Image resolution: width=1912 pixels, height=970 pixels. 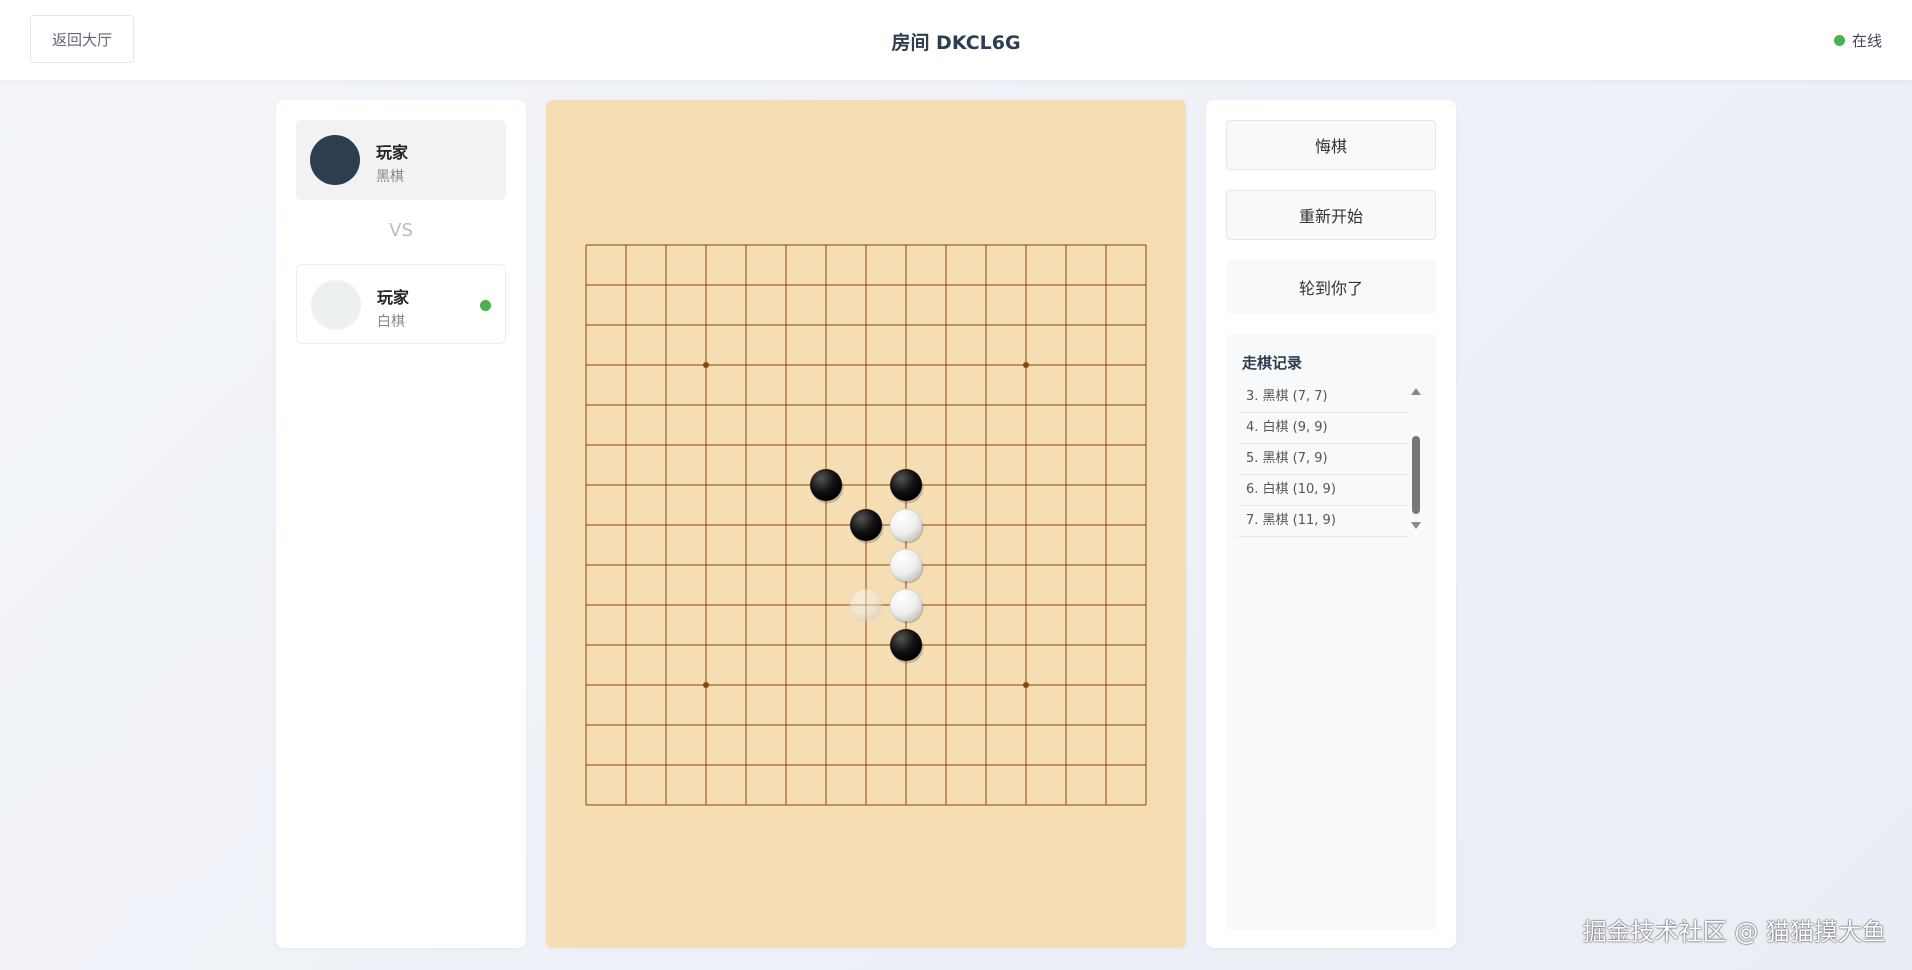 I want to click on room-title: 房间 DKCL6G, so click(x=956, y=43).